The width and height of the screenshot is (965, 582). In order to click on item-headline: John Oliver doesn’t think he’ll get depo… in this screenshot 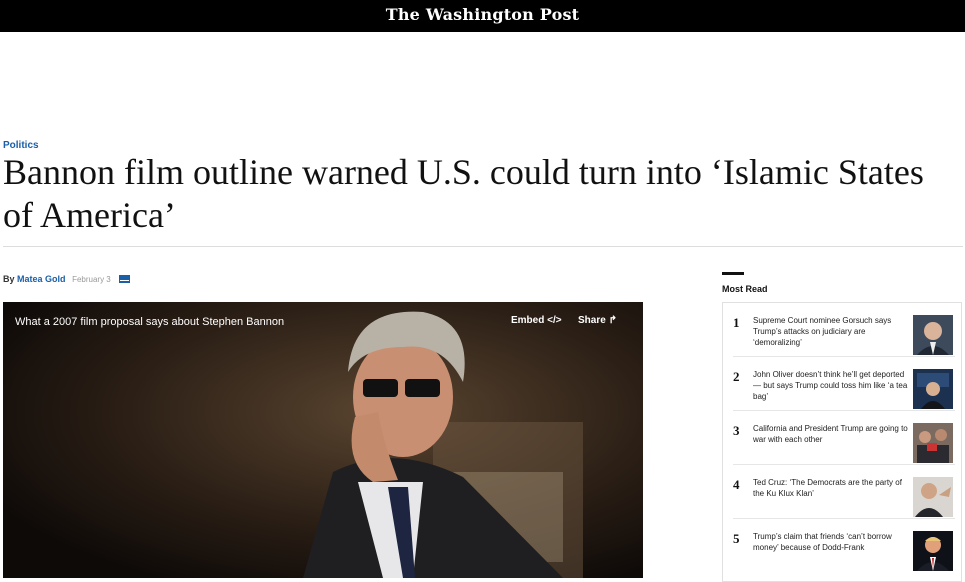, I will do `click(833, 385)`.